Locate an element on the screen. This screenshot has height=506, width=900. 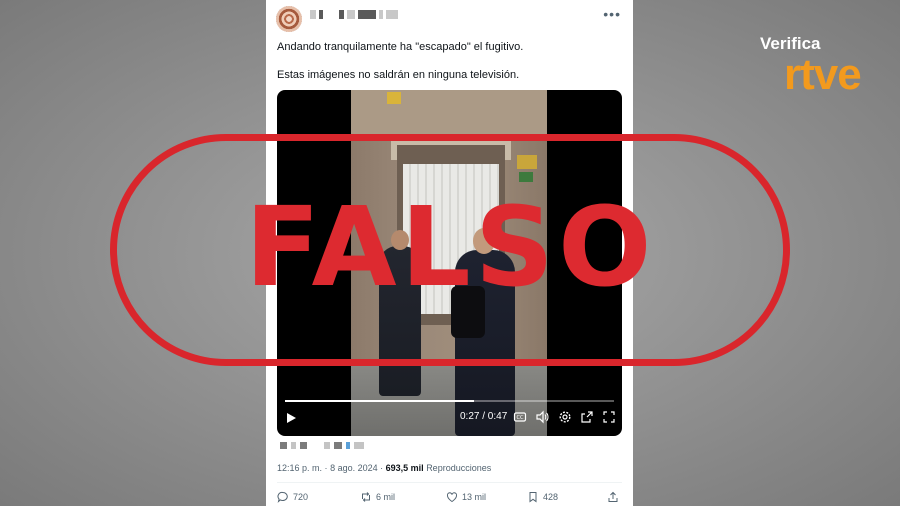
volume-icon is located at coordinates (542, 417).